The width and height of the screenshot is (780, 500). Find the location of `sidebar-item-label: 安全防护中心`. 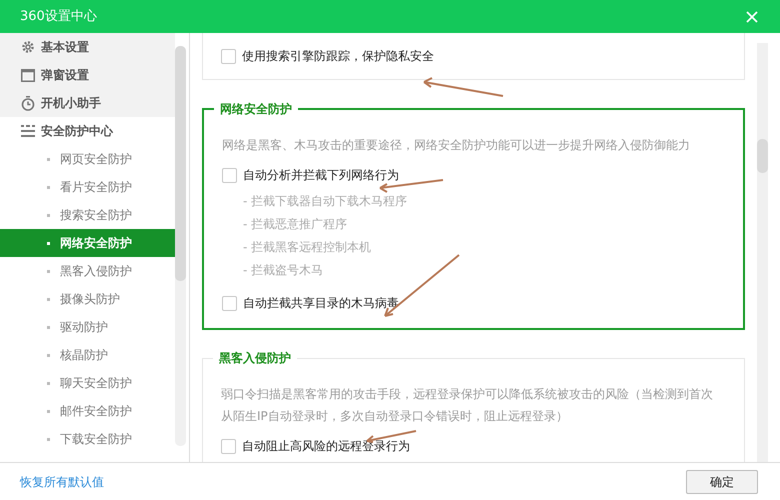

sidebar-item-label: 安全防护中心 is located at coordinates (77, 131).